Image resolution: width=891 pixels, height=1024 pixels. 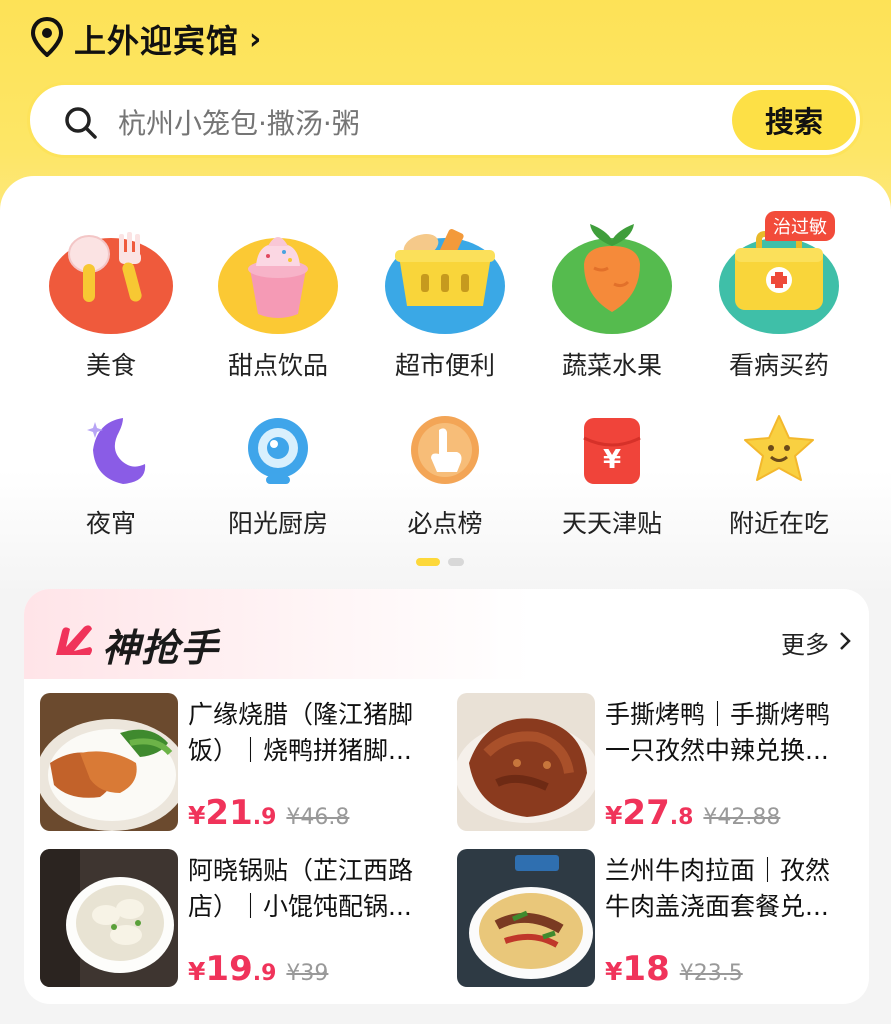 I want to click on pointer-hand-icon, so click(x=445, y=454).